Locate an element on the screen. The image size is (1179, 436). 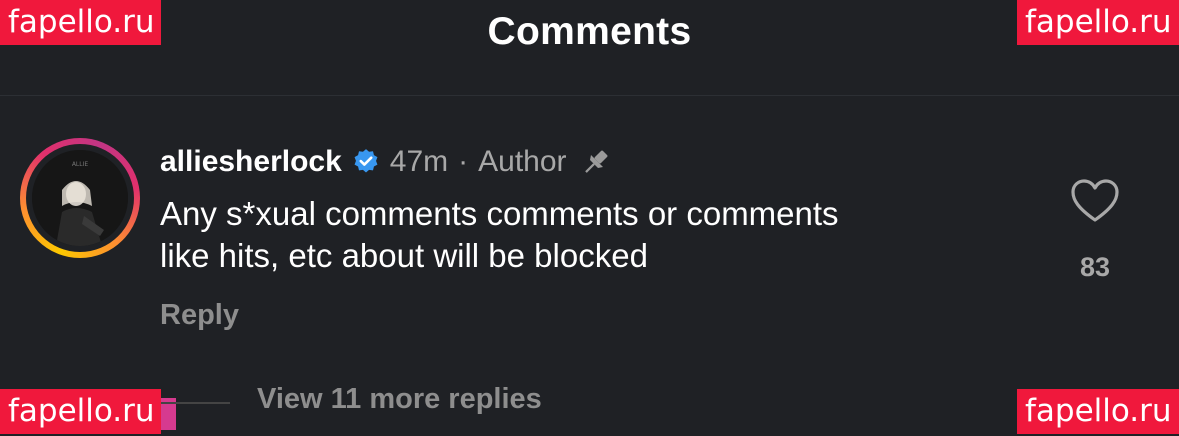
avatar-caption: ALLIE is located at coordinates (80, 164).